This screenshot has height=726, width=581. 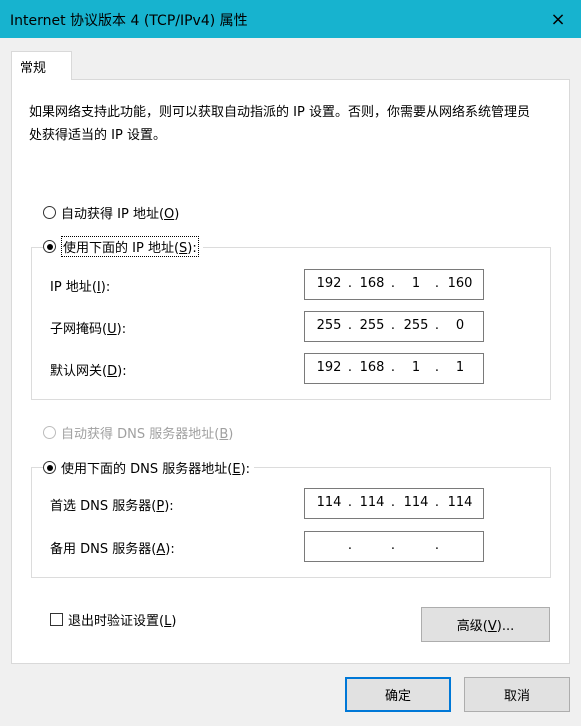 I want to click on preferred-dns-octet-1: 114, so click(x=329, y=502).